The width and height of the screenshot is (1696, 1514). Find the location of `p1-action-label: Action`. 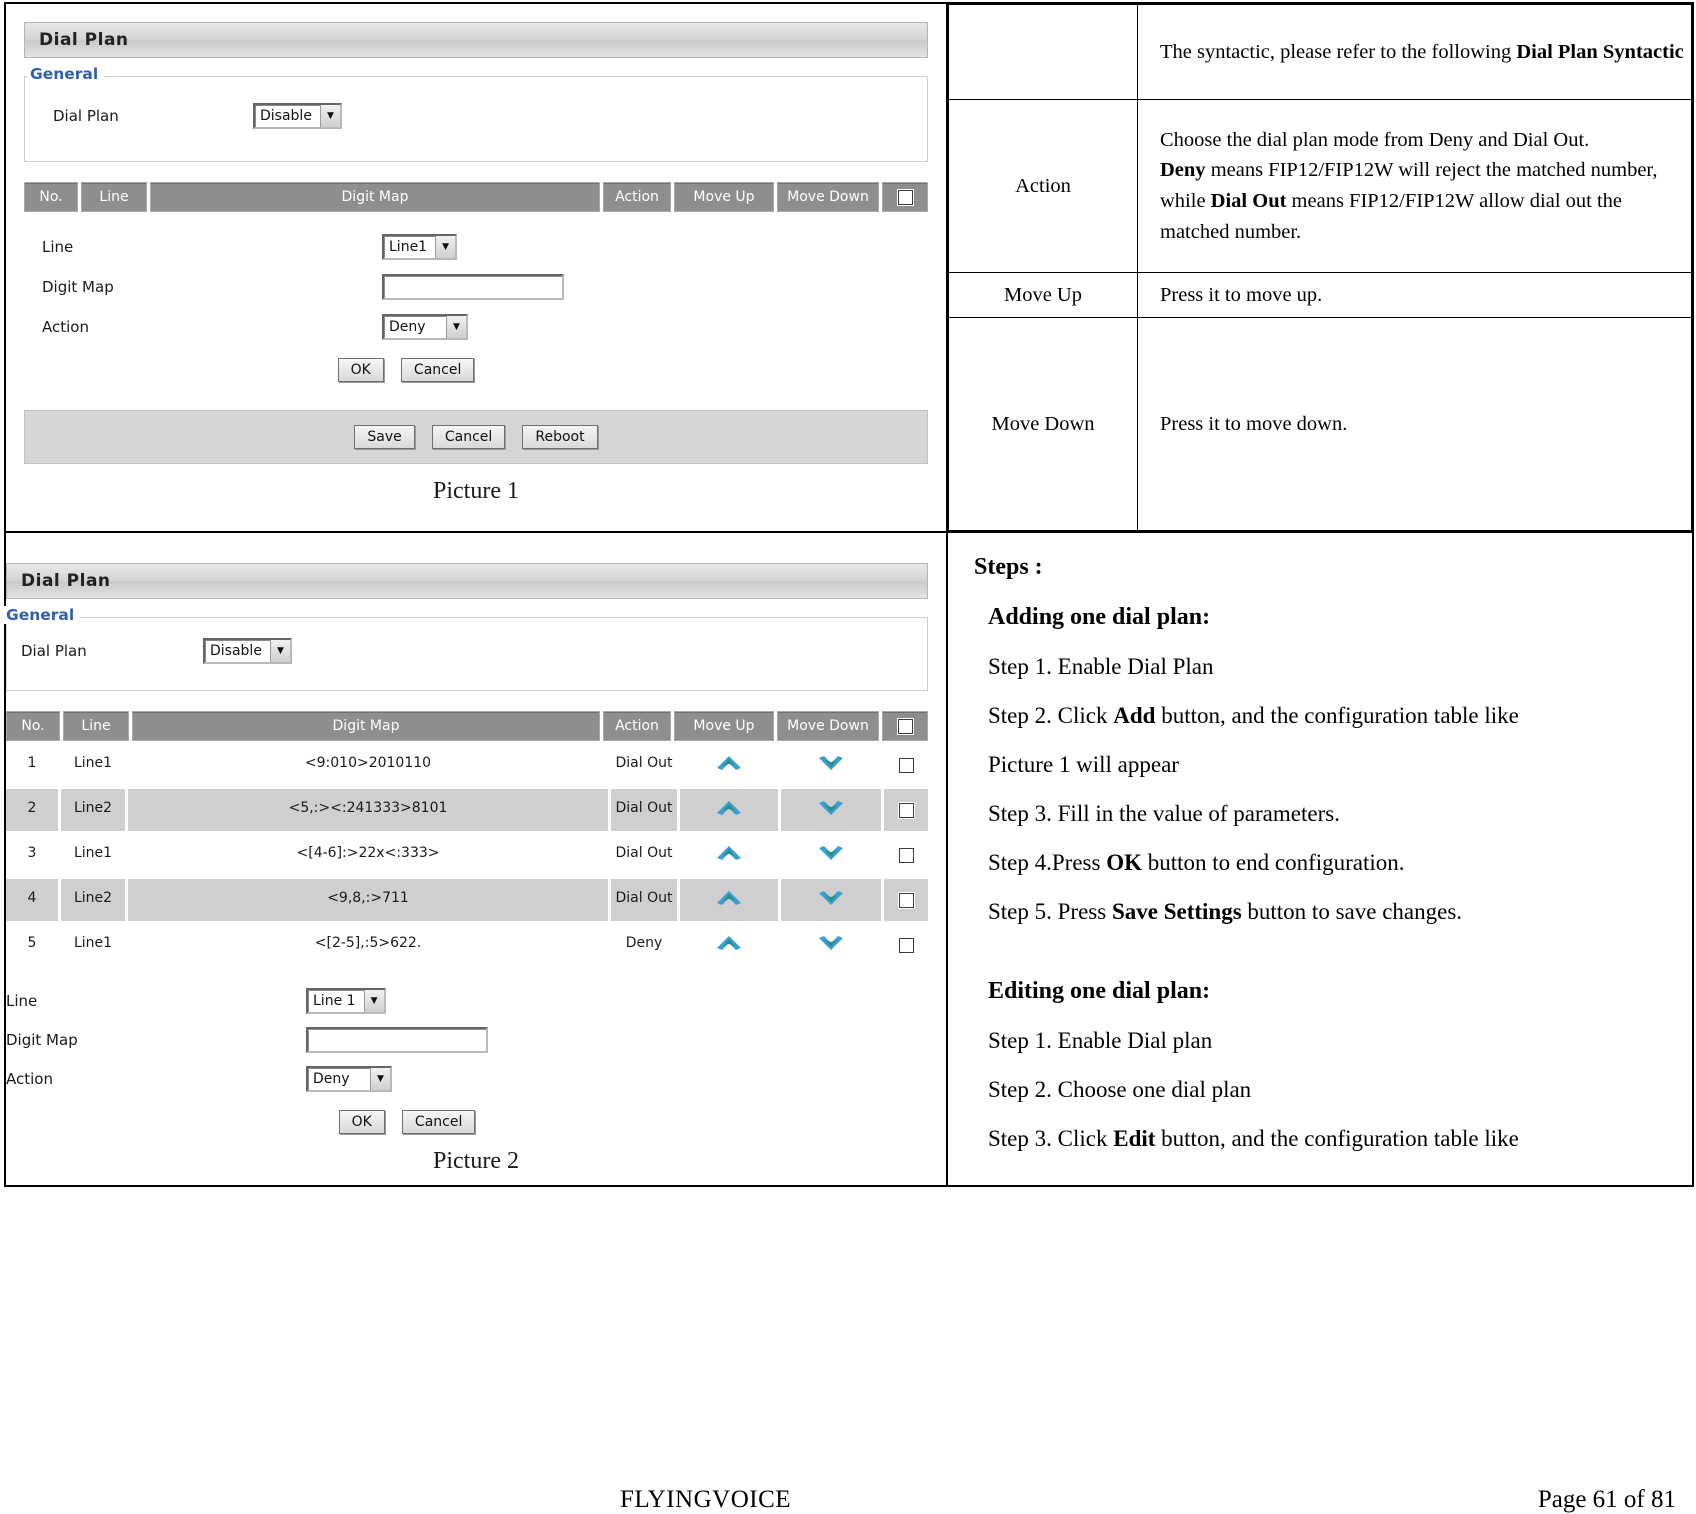

p1-action-label: Action is located at coordinates (65, 327).